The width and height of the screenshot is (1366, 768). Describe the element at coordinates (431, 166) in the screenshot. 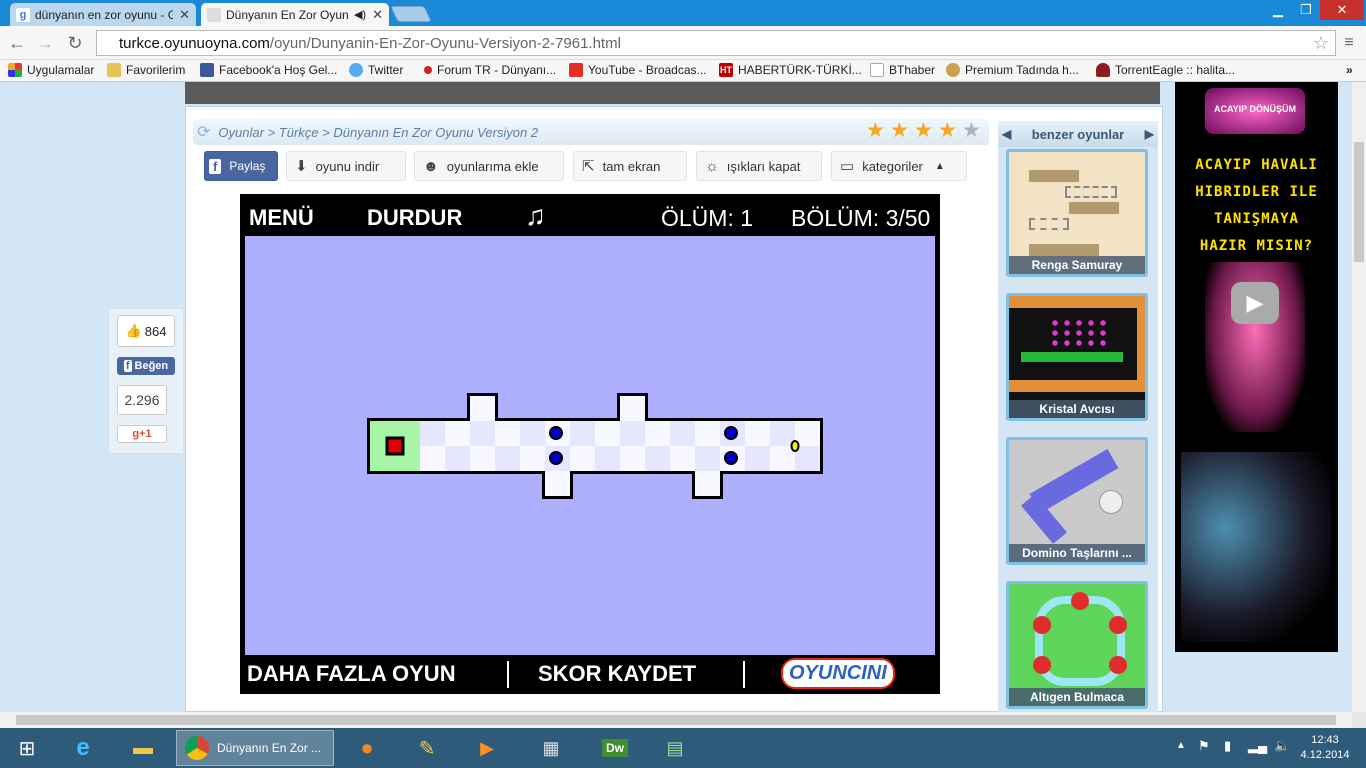

I see `add-game-icon: ☻` at that location.